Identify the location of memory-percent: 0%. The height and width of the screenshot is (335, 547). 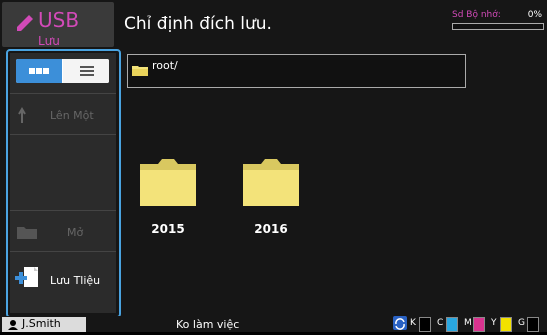
(534, 15).